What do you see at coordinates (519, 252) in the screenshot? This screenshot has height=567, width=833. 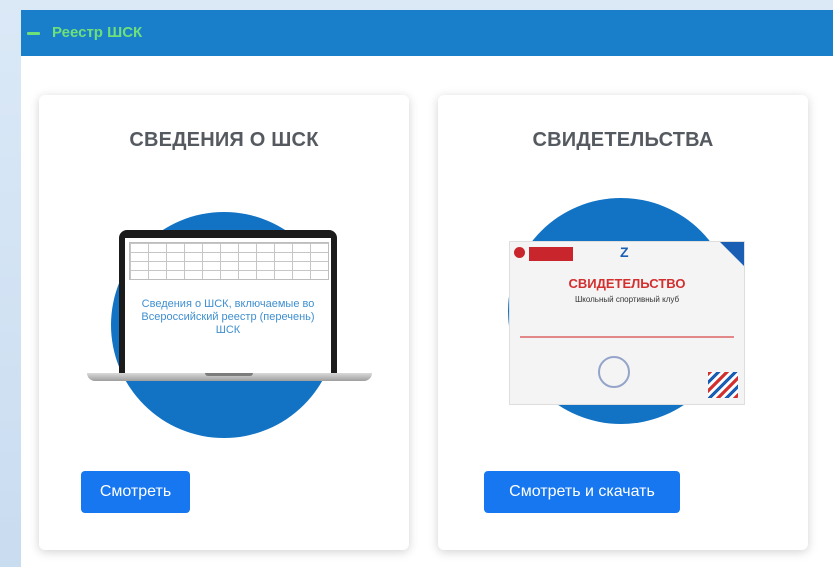 I see `emblem-icon` at bounding box center [519, 252].